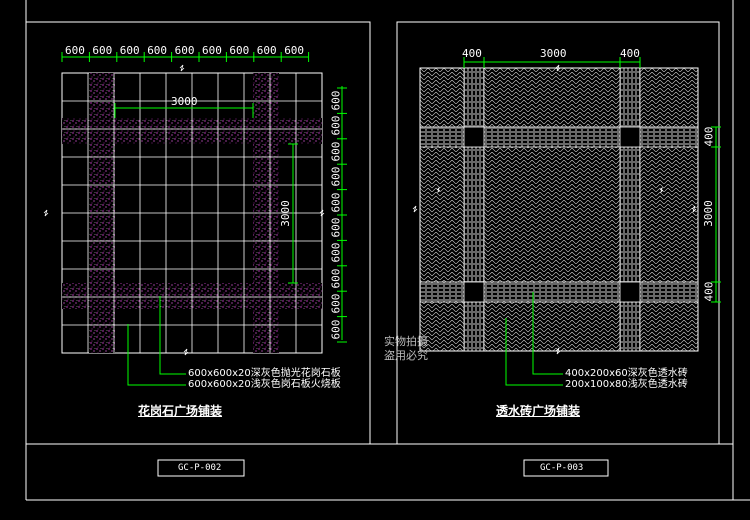  I want to click on right-top-dim-3: 400, so click(630, 53).